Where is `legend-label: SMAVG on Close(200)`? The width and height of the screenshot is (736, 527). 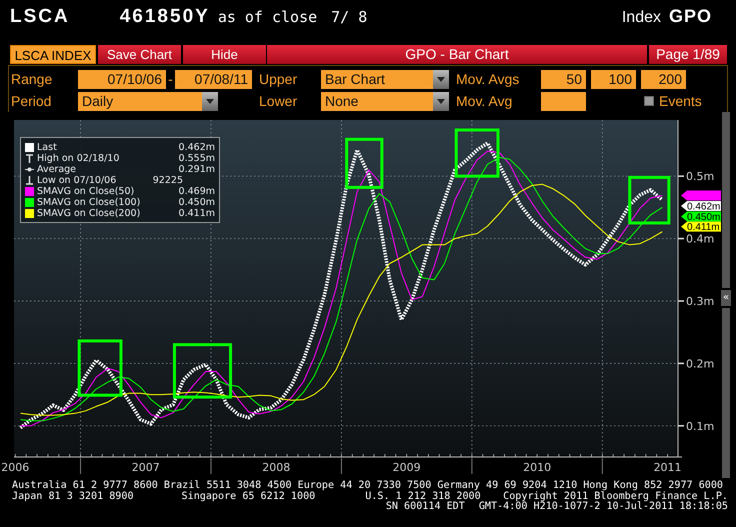 legend-label: SMAVG on Close(200) is located at coordinates (89, 213).